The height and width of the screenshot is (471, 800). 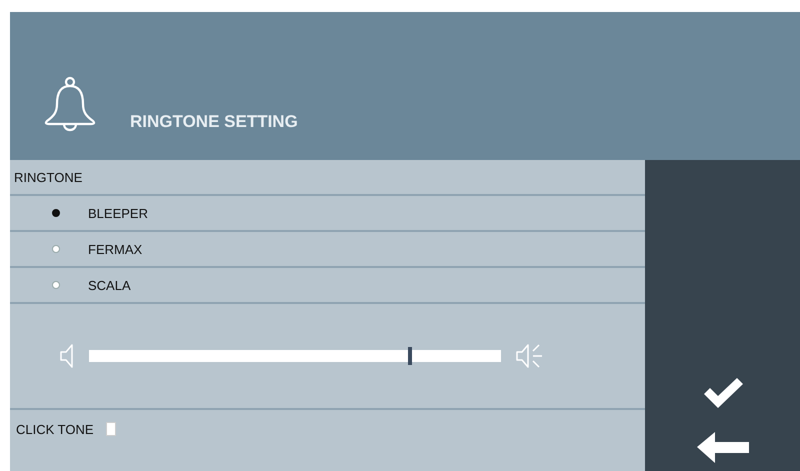 I want to click on bell-icon, so click(x=70, y=103).